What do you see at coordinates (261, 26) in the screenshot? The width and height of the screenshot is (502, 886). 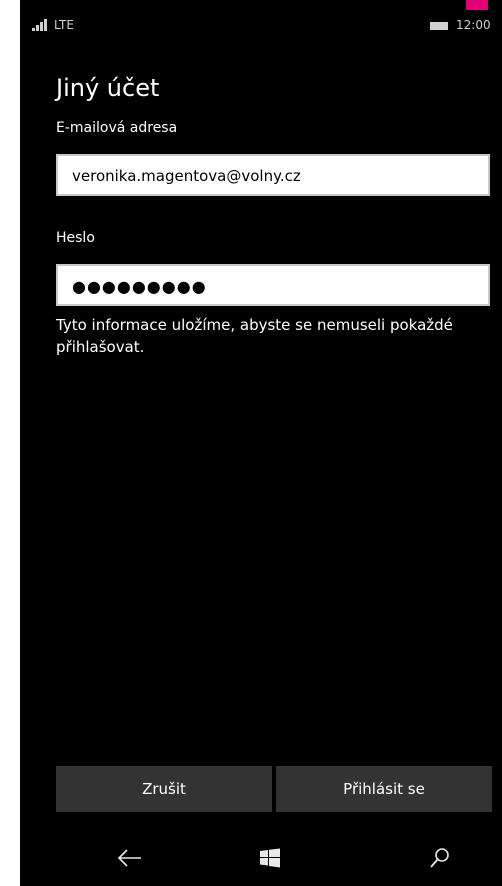 I see `status-bar: LTE 12:00` at bounding box center [261, 26].